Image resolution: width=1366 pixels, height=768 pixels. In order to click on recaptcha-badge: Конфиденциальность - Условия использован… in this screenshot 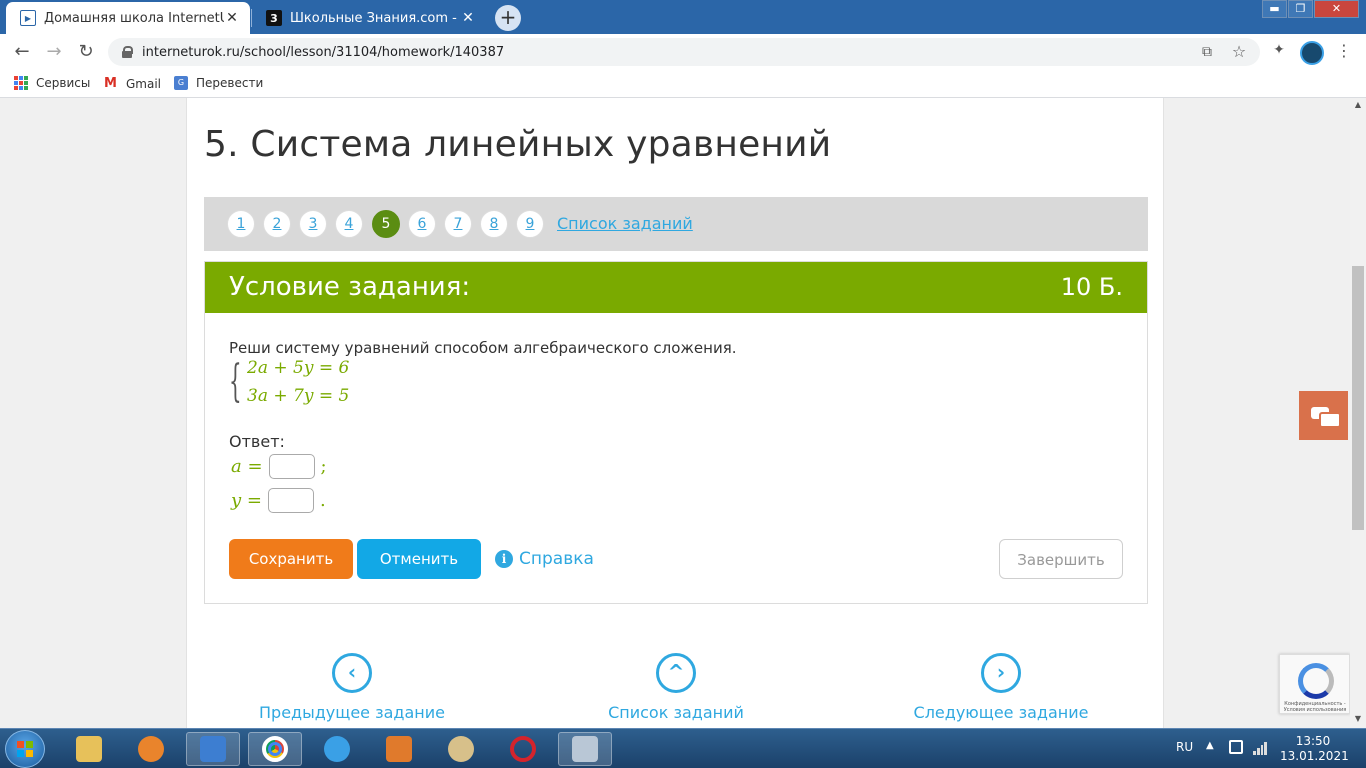, I will do `click(1314, 684)`.